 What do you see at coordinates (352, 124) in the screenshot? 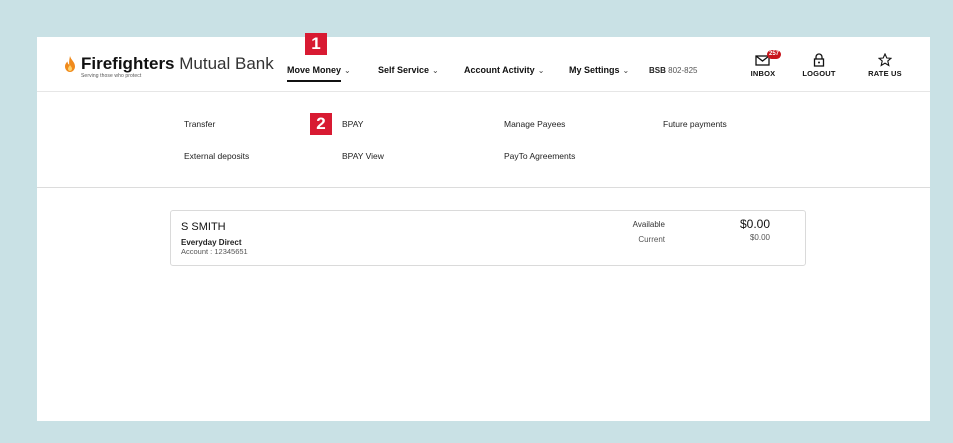
I see `submenu-bpay: BPAY` at bounding box center [352, 124].